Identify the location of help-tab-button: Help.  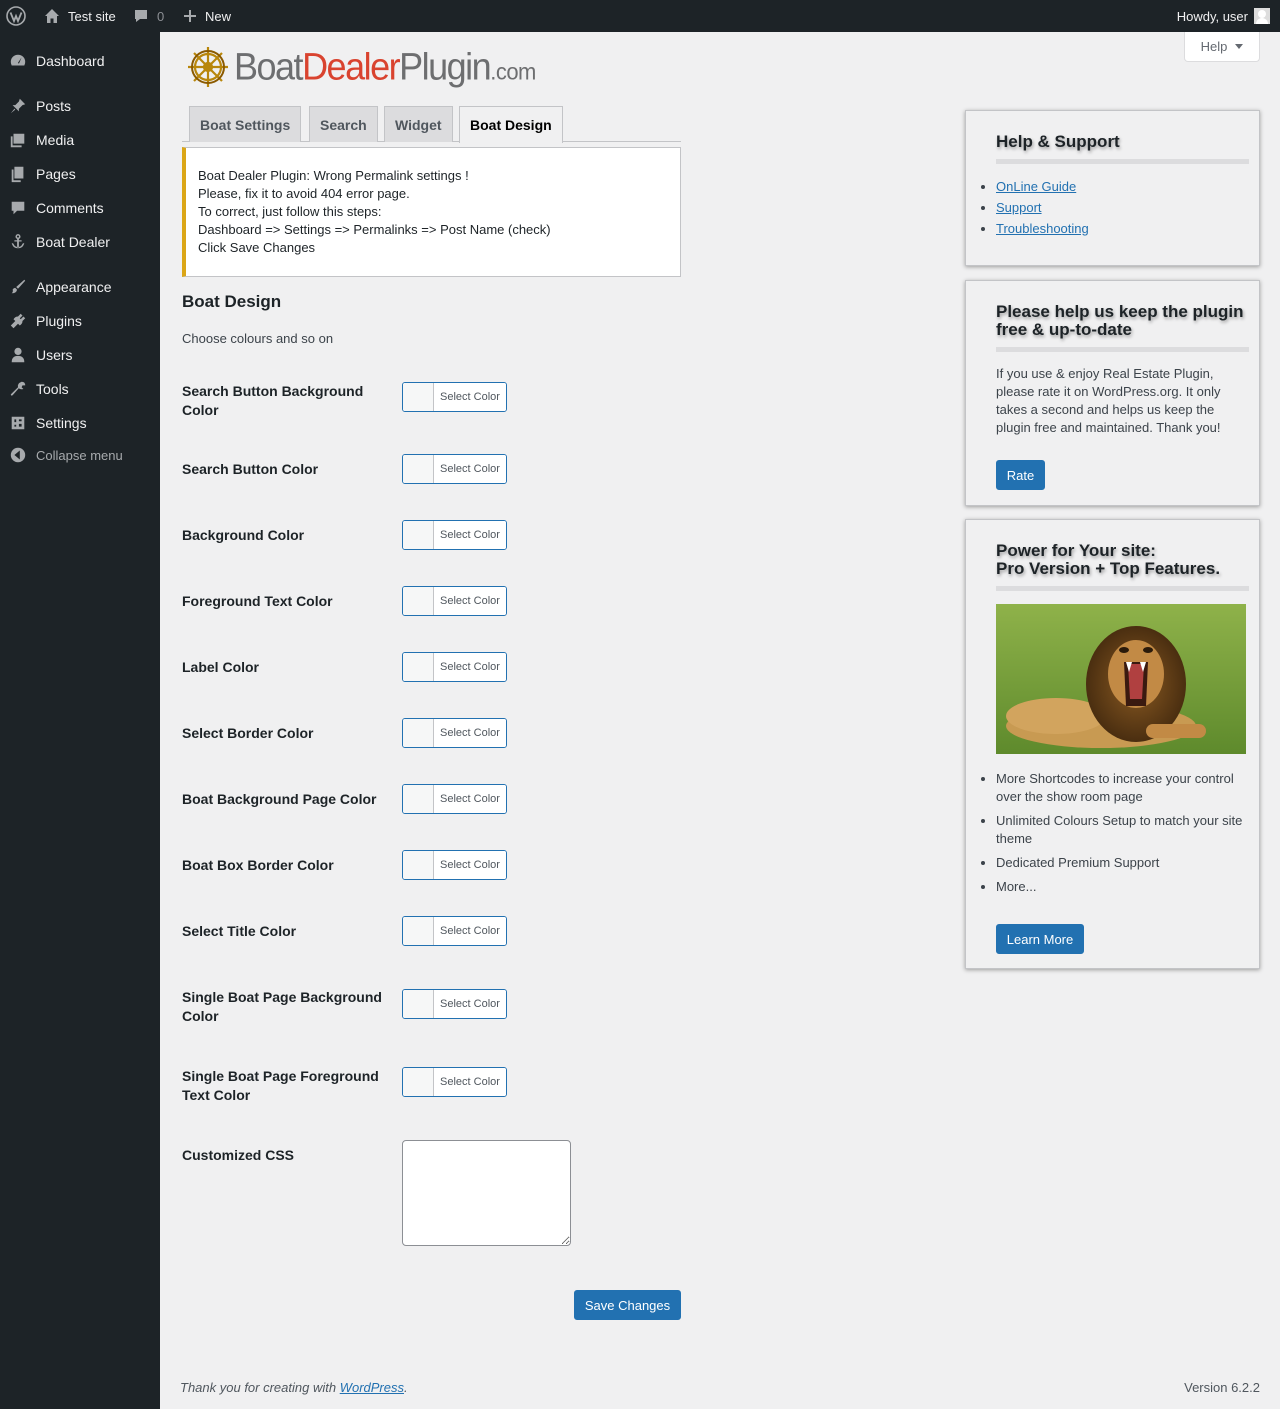
(1222, 47).